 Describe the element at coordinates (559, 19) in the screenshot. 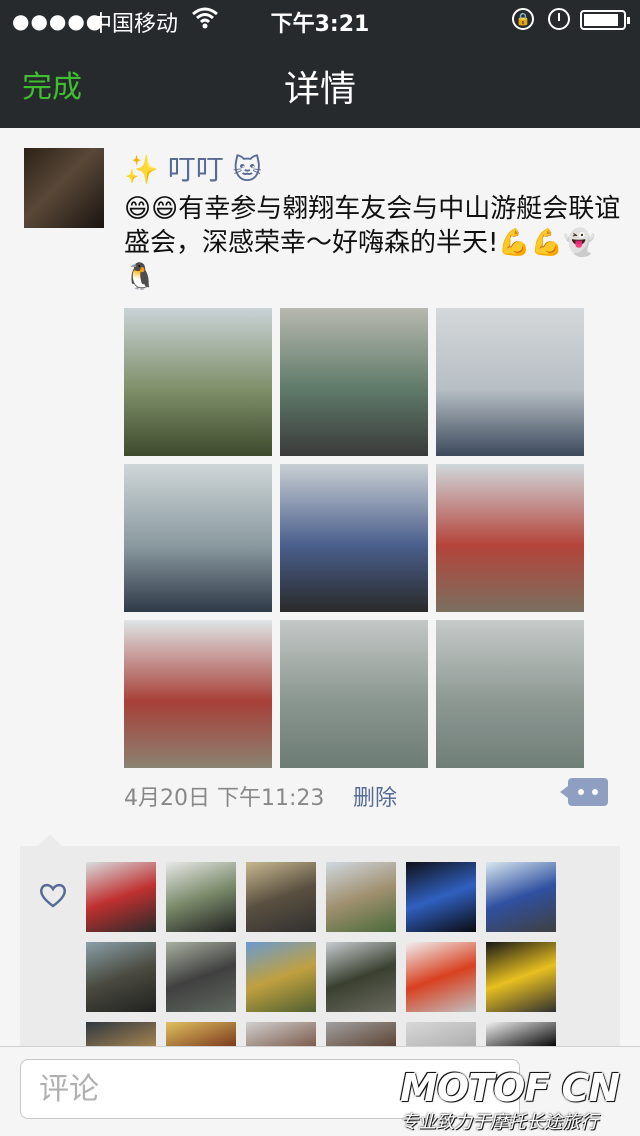

I see `alarm-icon` at that location.